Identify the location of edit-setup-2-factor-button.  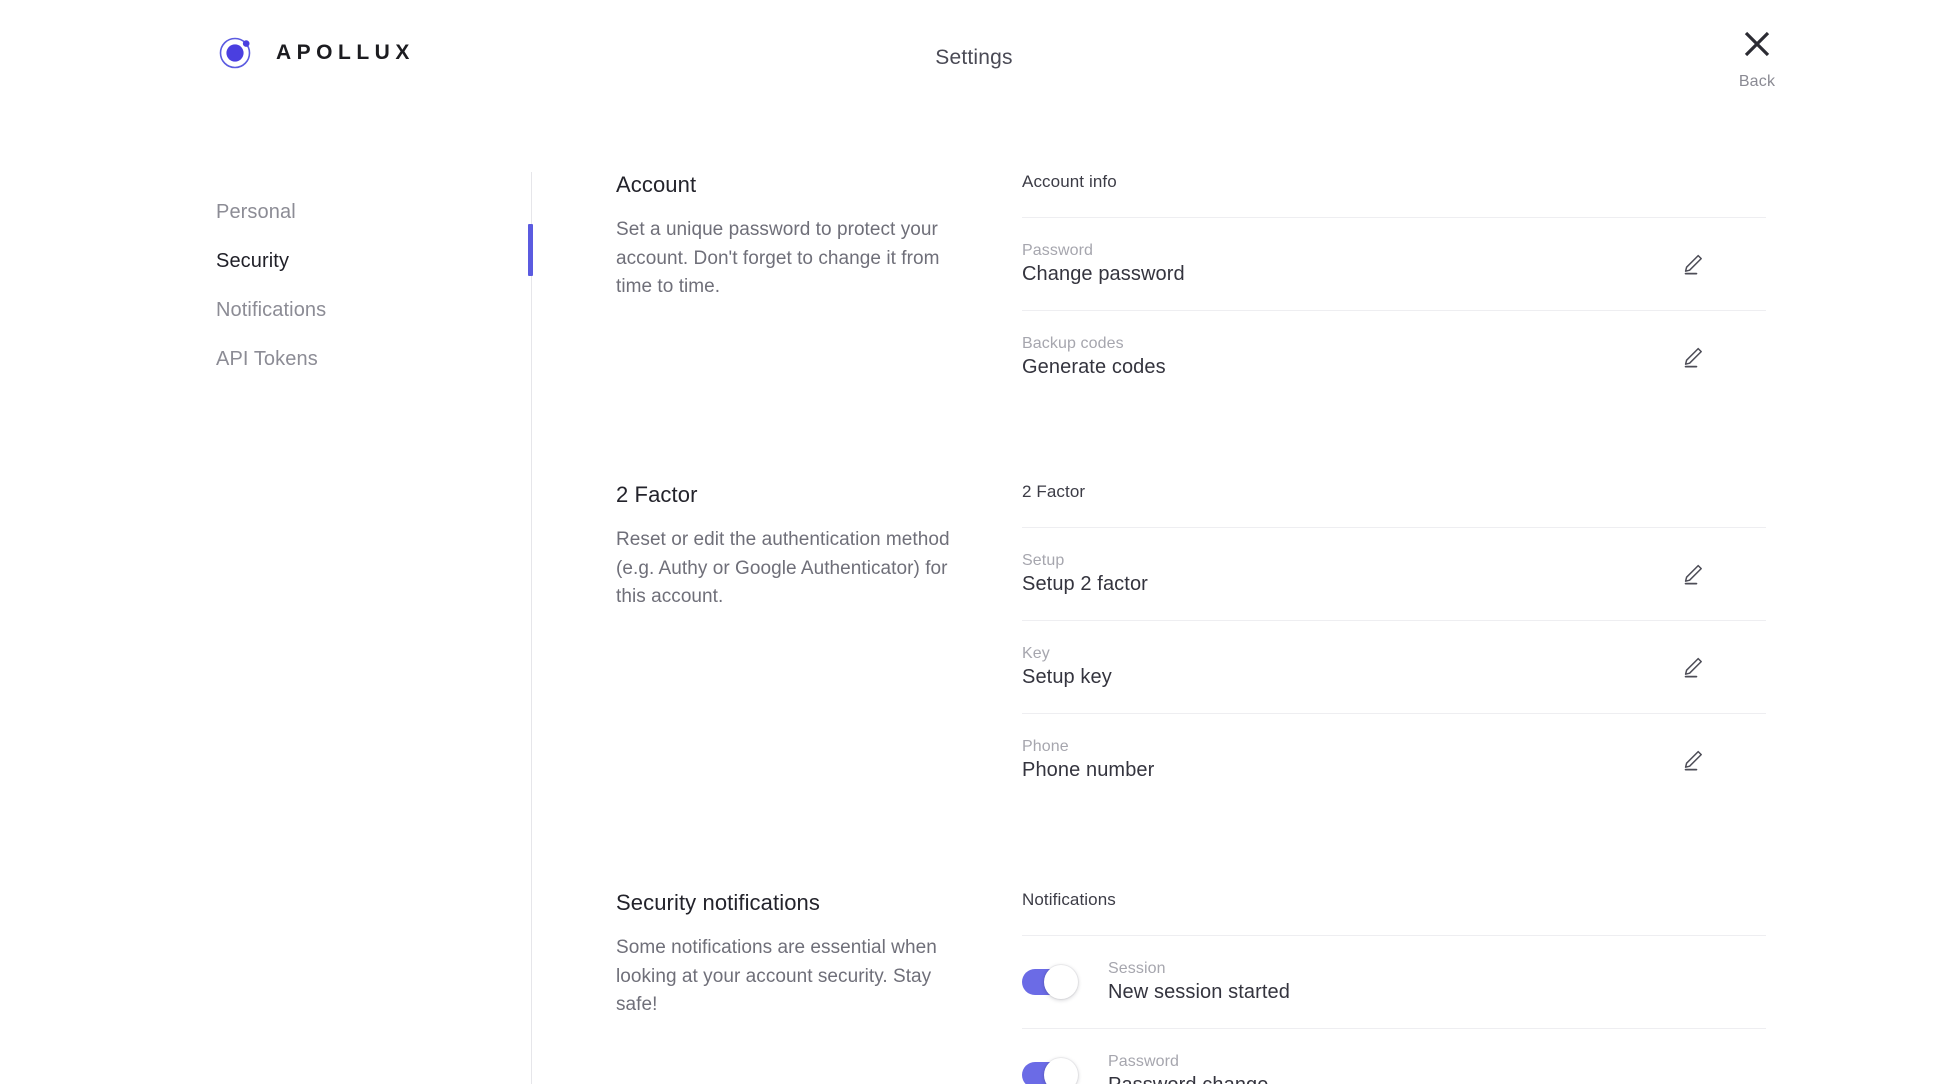
(1693, 574).